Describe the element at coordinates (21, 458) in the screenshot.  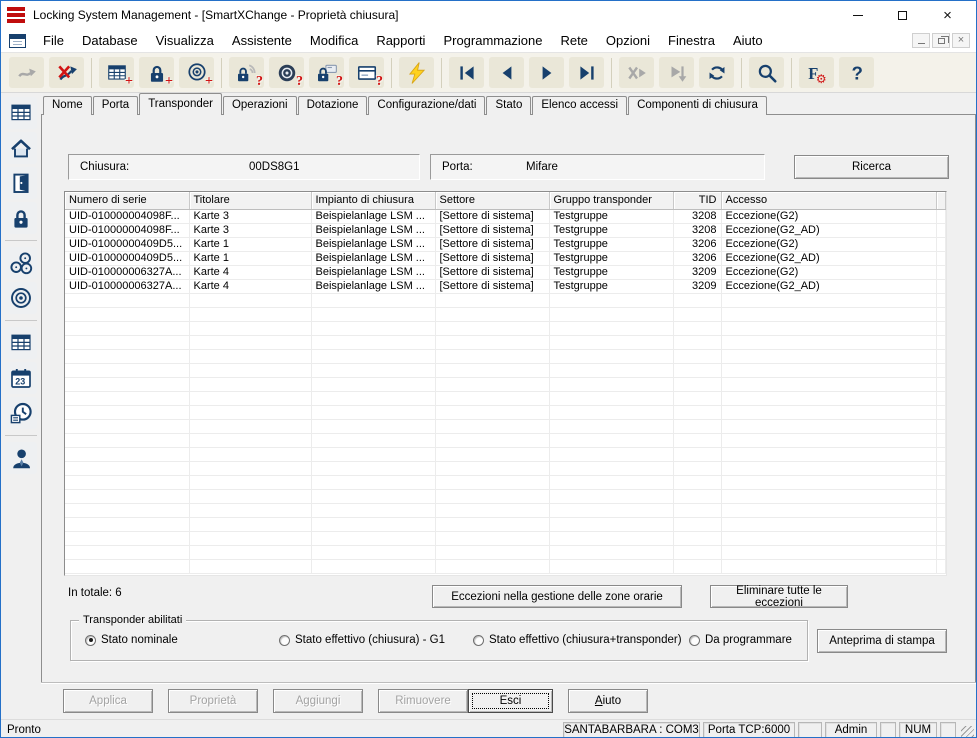
I see `sidebar-user-button` at that location.